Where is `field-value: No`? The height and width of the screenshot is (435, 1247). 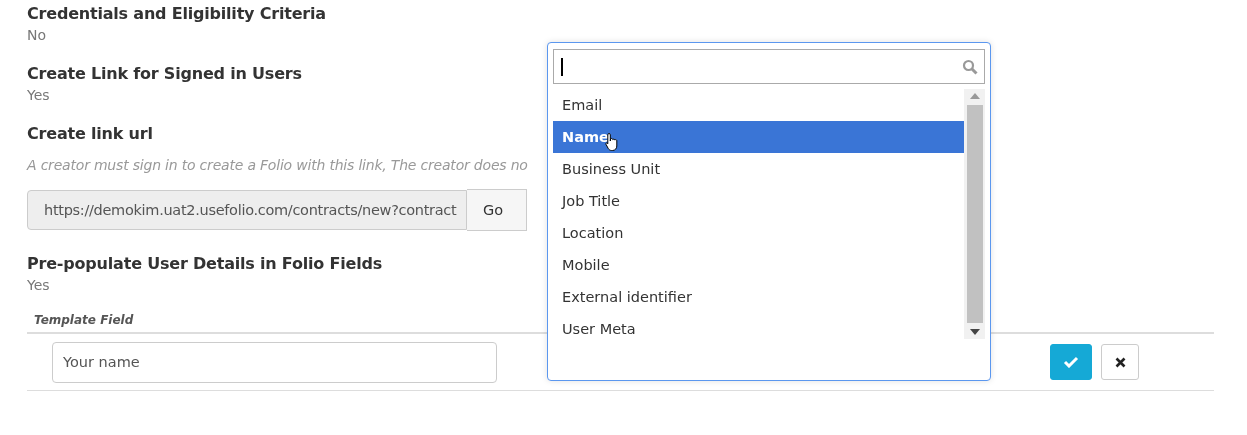
field-value: No is located at coordinates (37, 35).